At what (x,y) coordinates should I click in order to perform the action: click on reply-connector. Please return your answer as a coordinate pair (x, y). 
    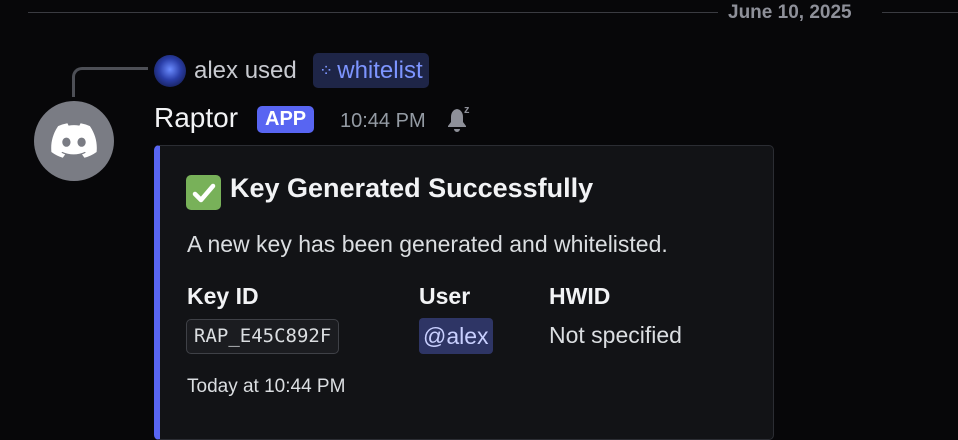
    Looking at the image, I should click on (110, 82).